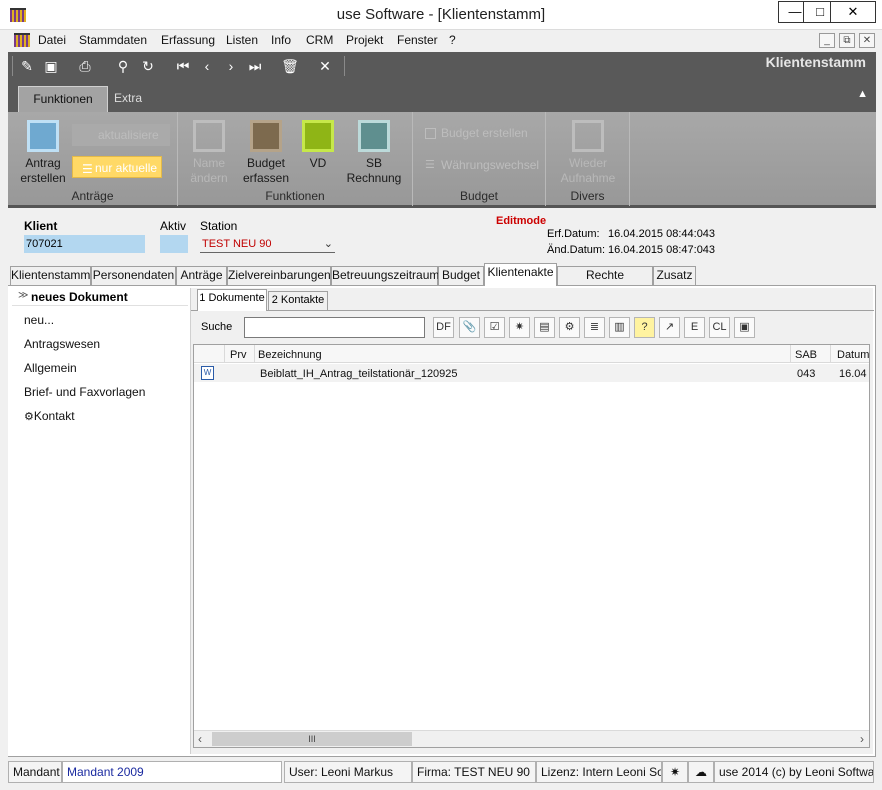 This screenshot has height=790, width=882. I want to click on vd-button: VD, so click(318, 145).